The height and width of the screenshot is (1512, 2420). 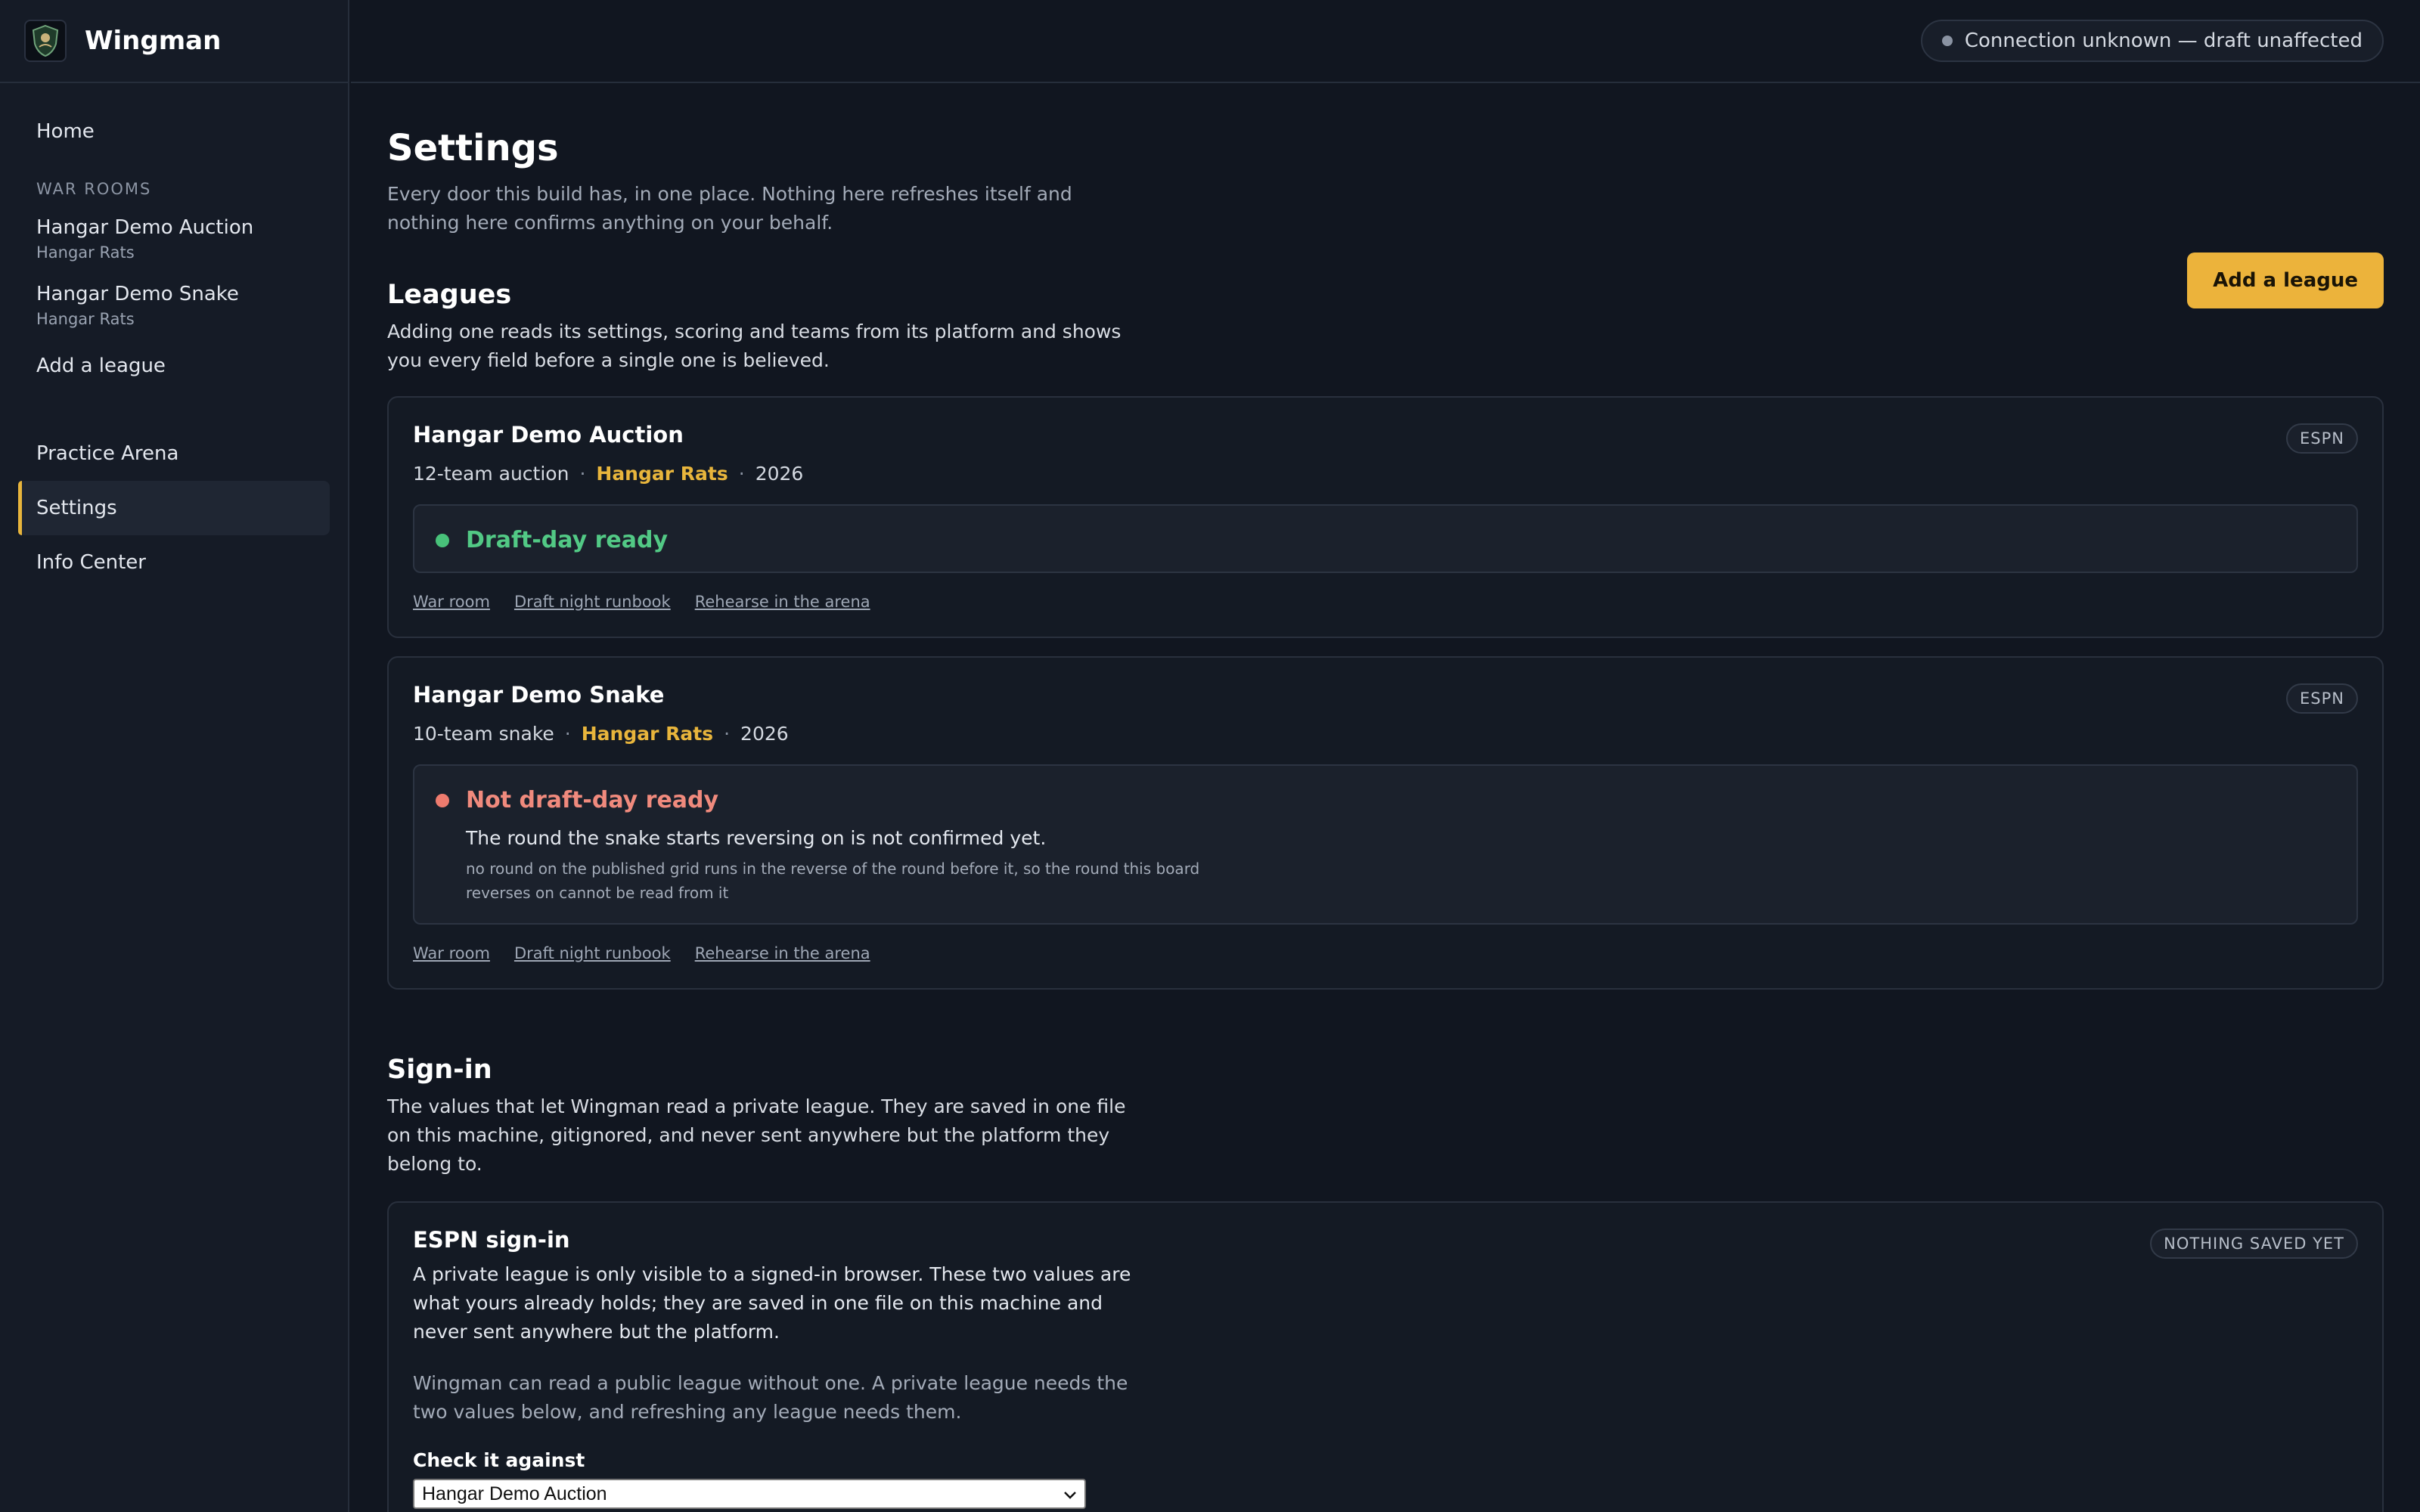 What do you see at coordinates (174, 453) in the screenshot?
I see `sidebar-item-practice-arena: Practice Arena` at bounding box center [174, 453].